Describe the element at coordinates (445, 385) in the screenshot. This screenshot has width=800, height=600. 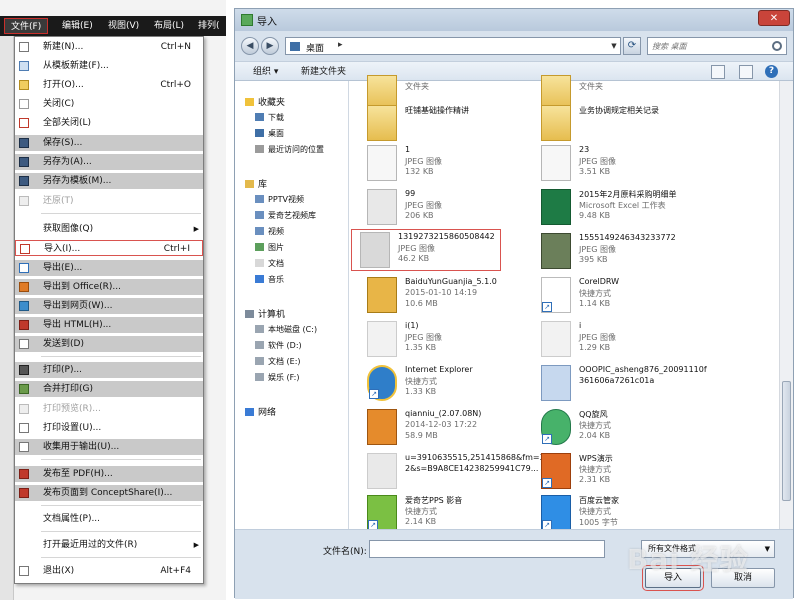
I see `file-tile: ↗ Internet Explorer 快捷方式 1.33 KB` at that location.